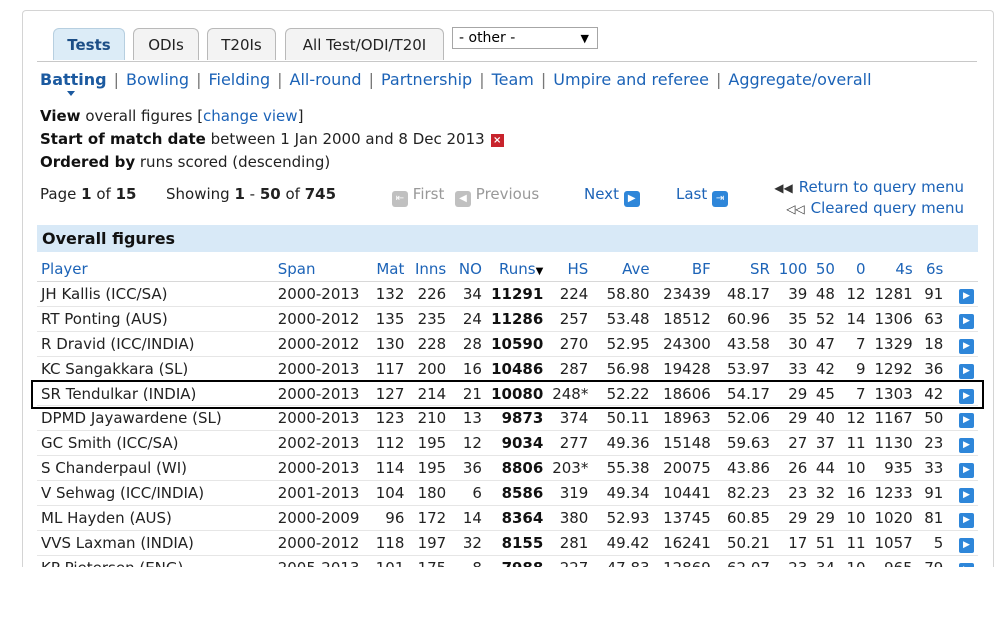  Describe the element at coordinates (825, 269) in the screenshot. I see `column-header-50: 50` at that location.